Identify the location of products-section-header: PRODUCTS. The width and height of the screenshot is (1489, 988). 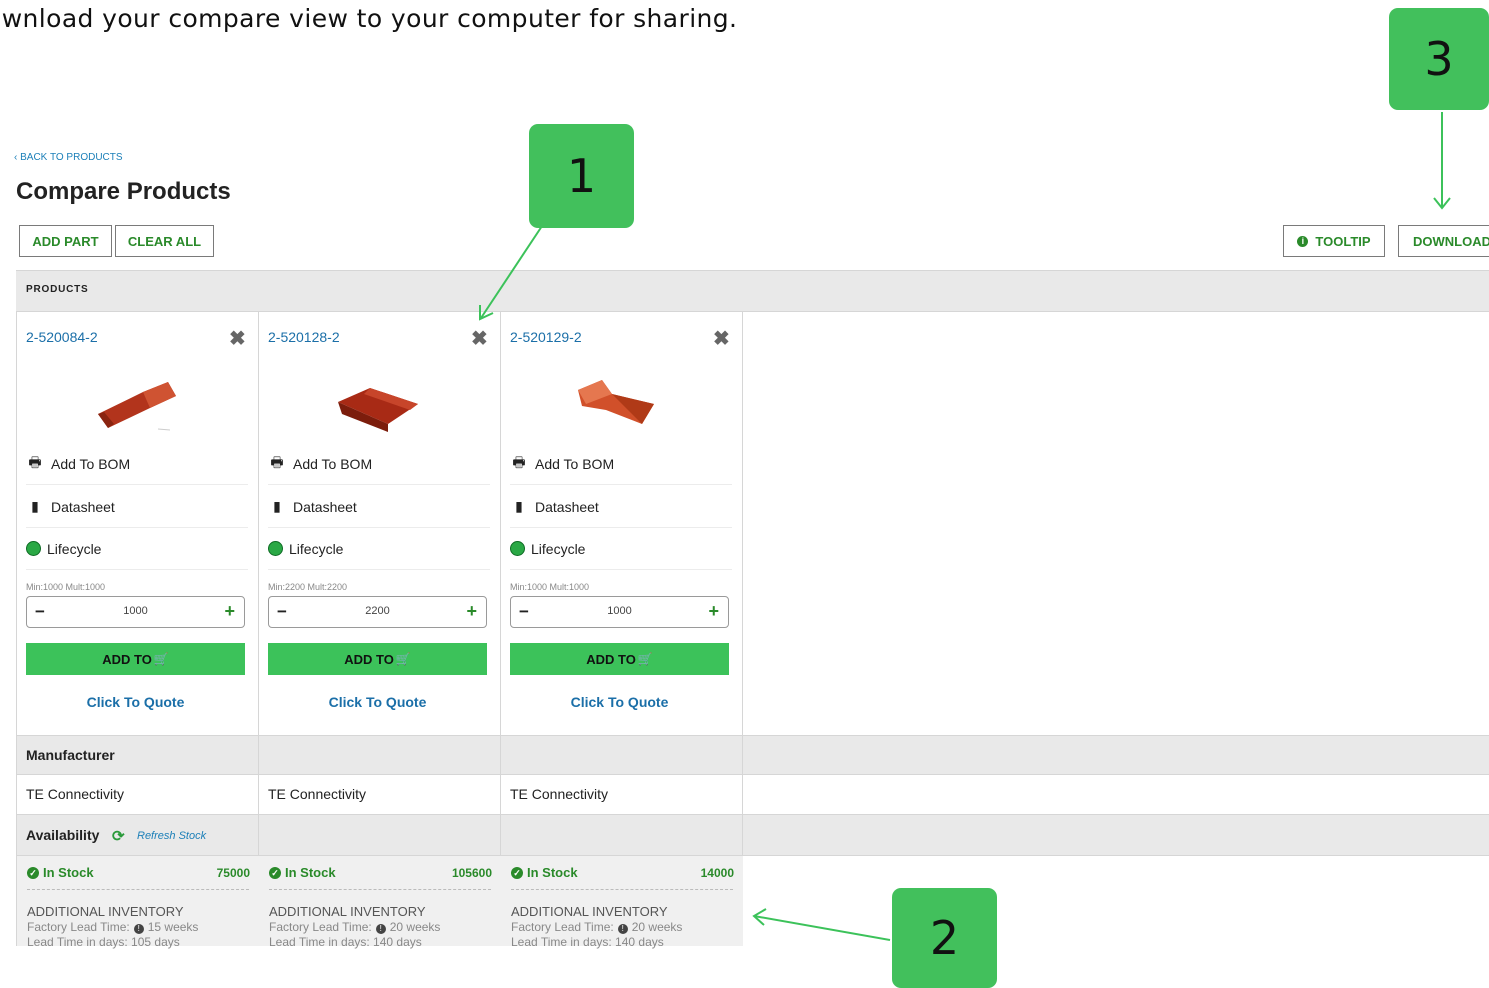
(752, 291).